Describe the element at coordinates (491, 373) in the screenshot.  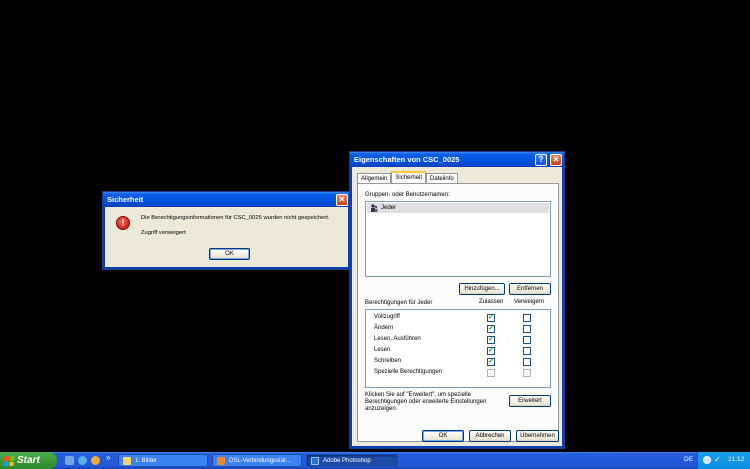
I see `allow-checkbox-spezielle` at that location.